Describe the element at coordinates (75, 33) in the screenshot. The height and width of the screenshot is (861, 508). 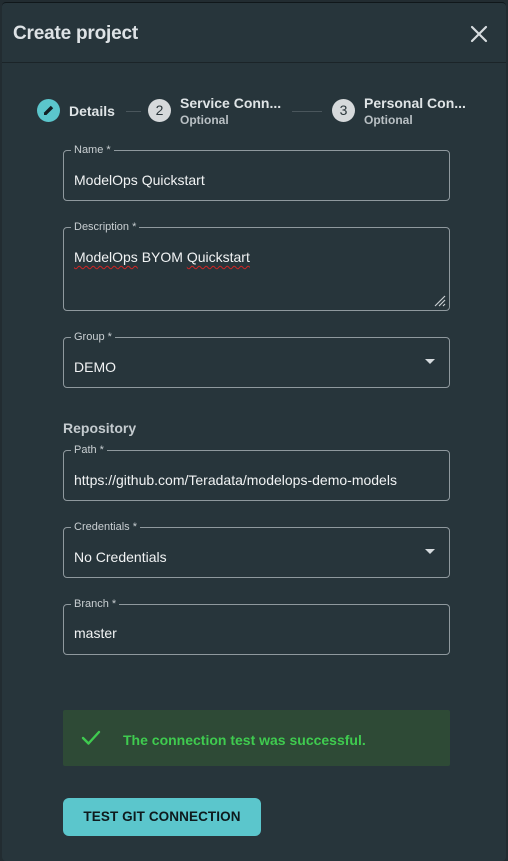
I see `dialog-title: Create project` at that location.